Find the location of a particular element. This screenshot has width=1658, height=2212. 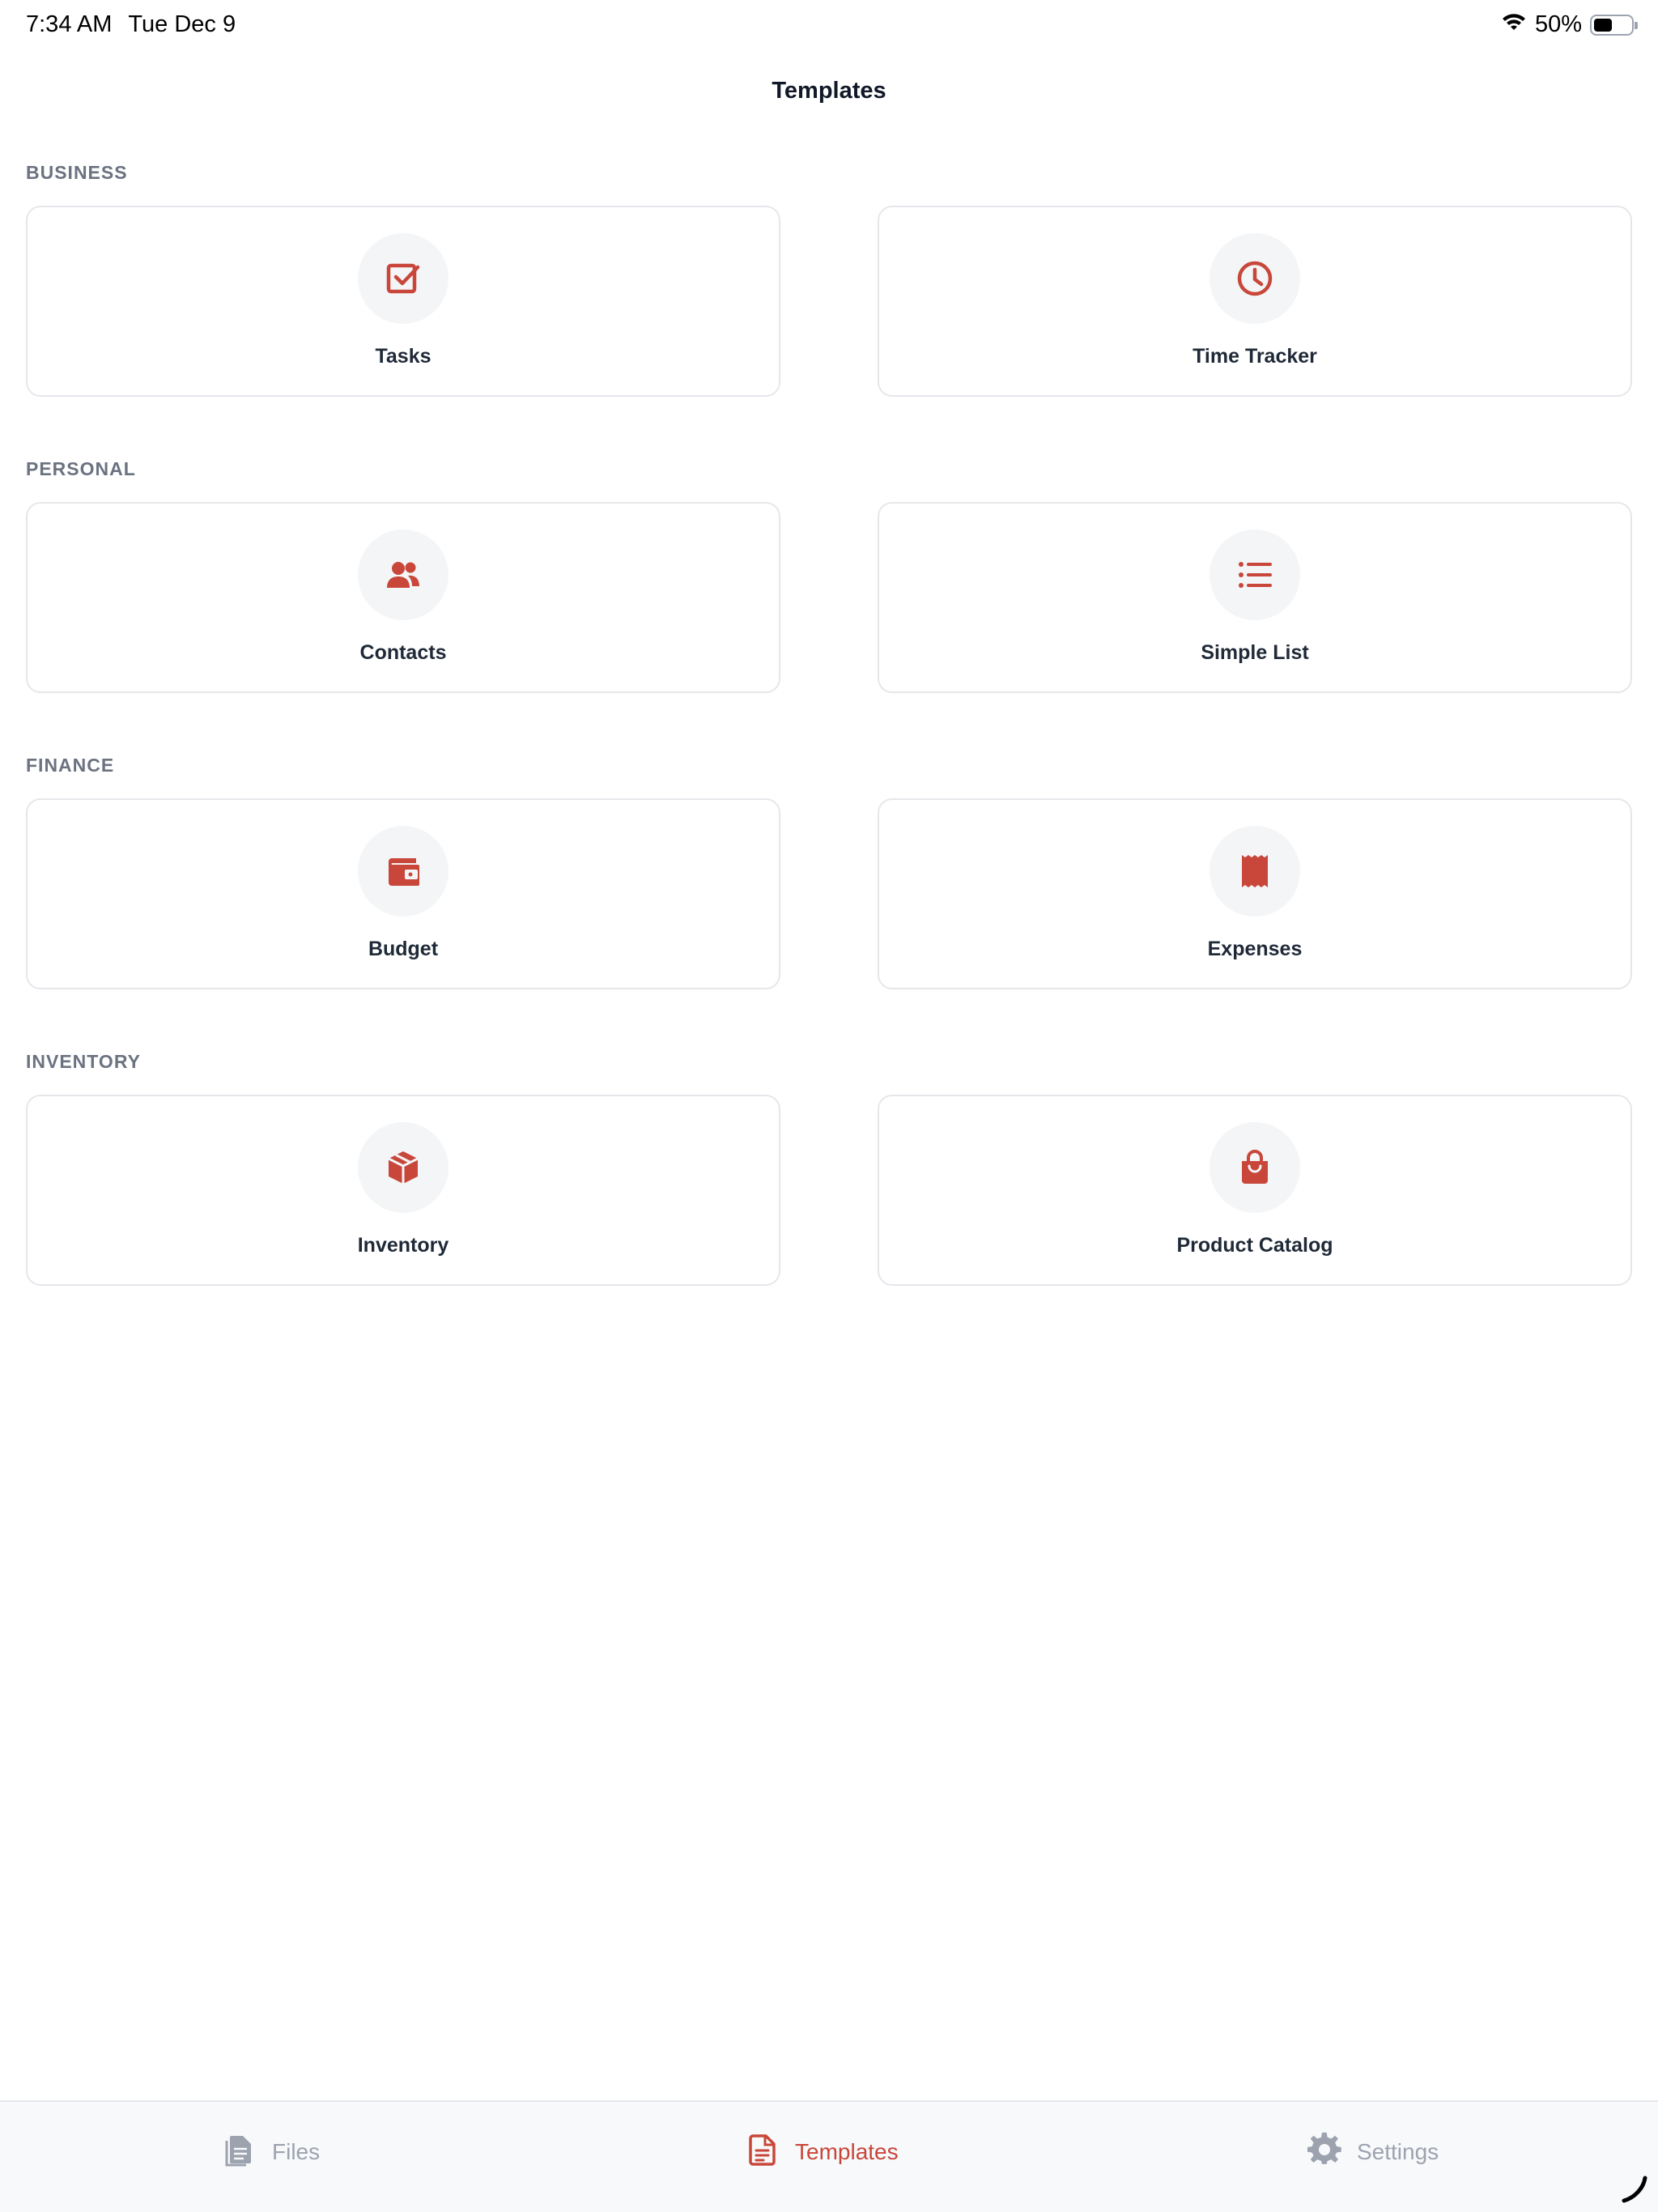

template-document-icon is located at coordinates (762, 2151).